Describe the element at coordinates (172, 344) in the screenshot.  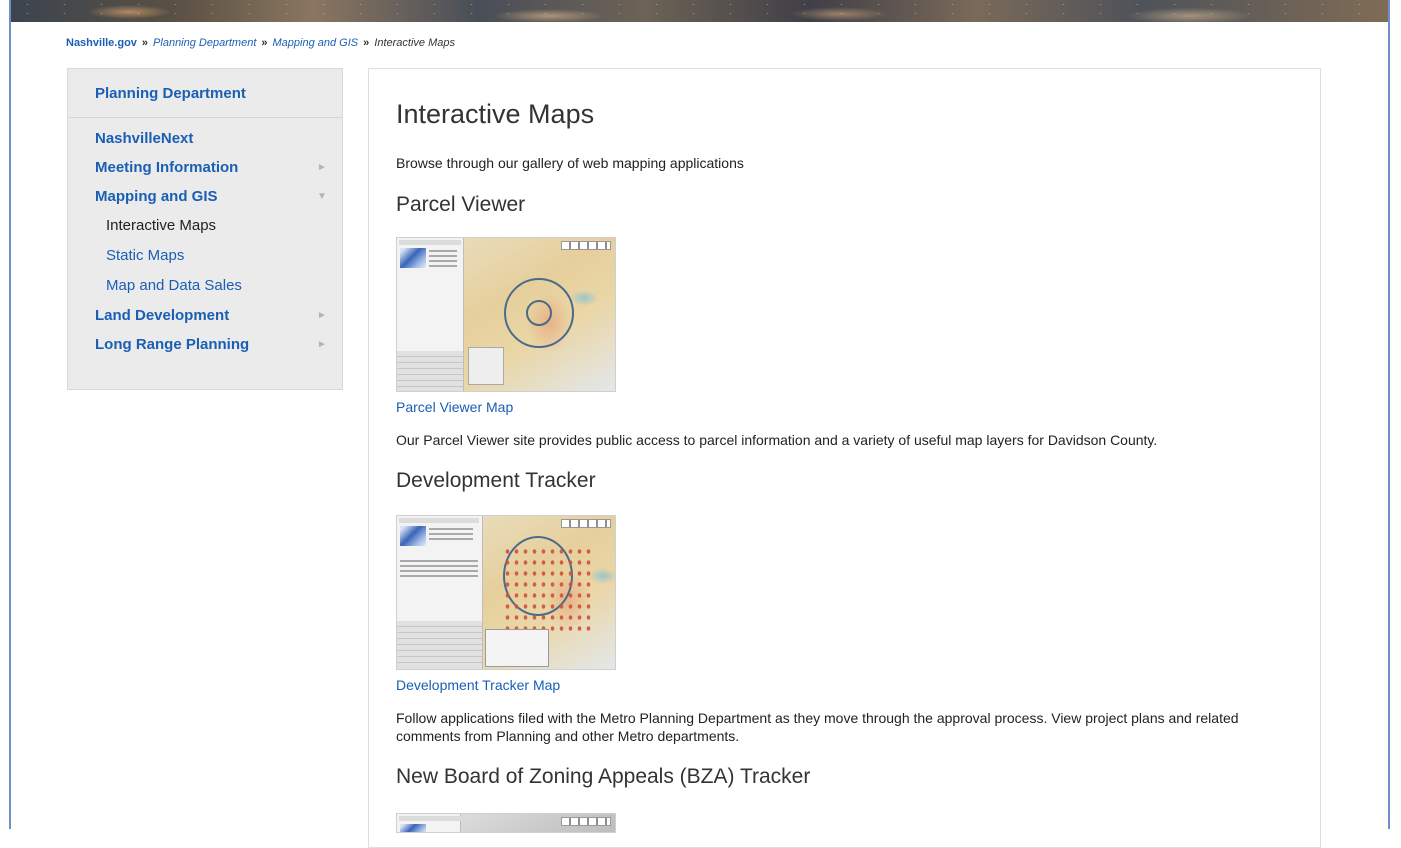
I see `sidebar-item-label: Long Range Planning` at that location.